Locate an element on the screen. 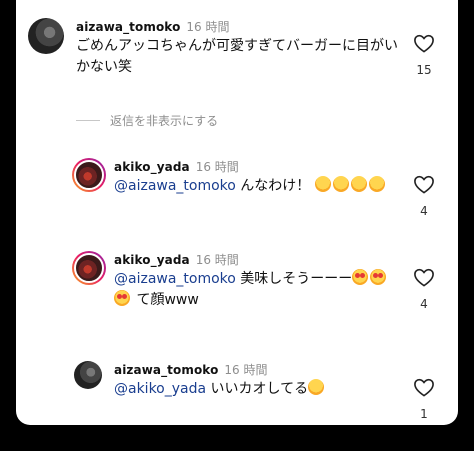 The width and height of the screenshot is (474, 451). reply-text: 美味しそうーーー is located at coordinates (294, 279).